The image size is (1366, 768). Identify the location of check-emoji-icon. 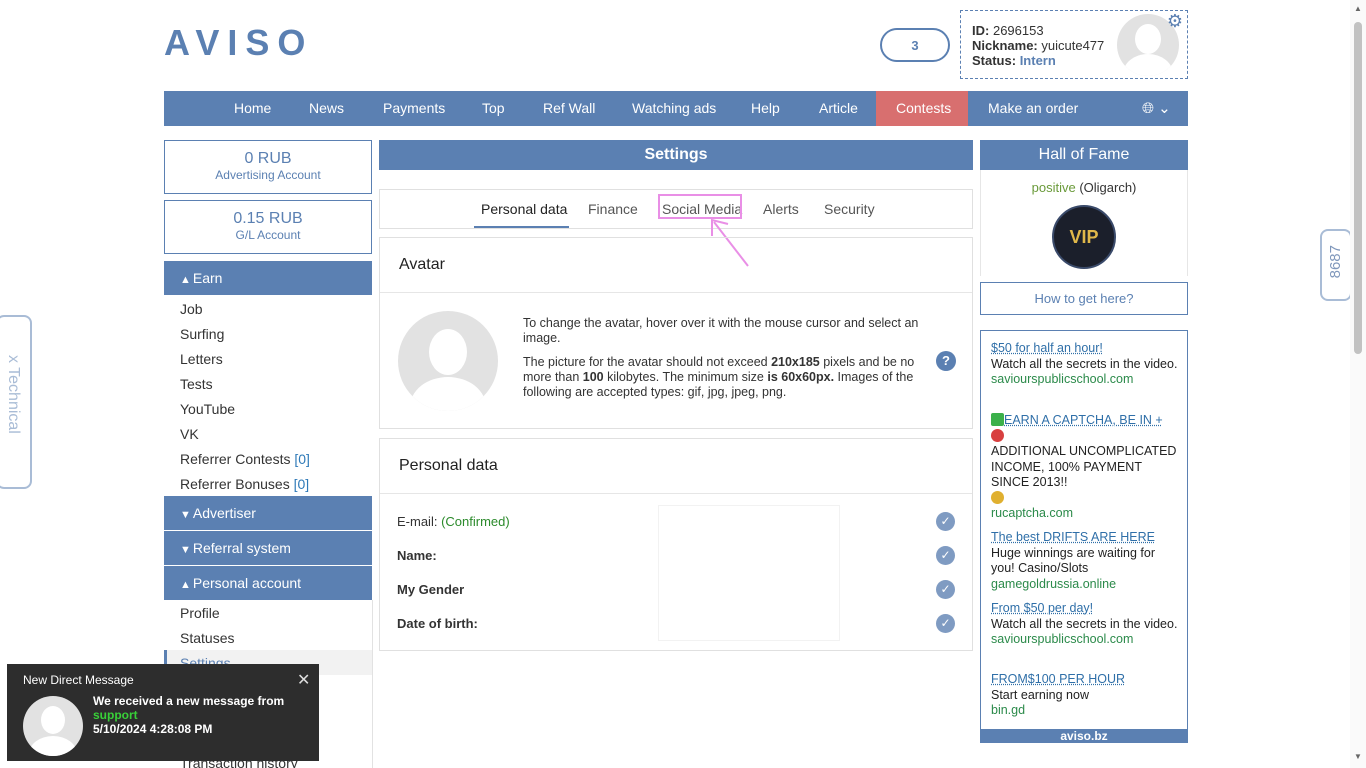
(997, 419).